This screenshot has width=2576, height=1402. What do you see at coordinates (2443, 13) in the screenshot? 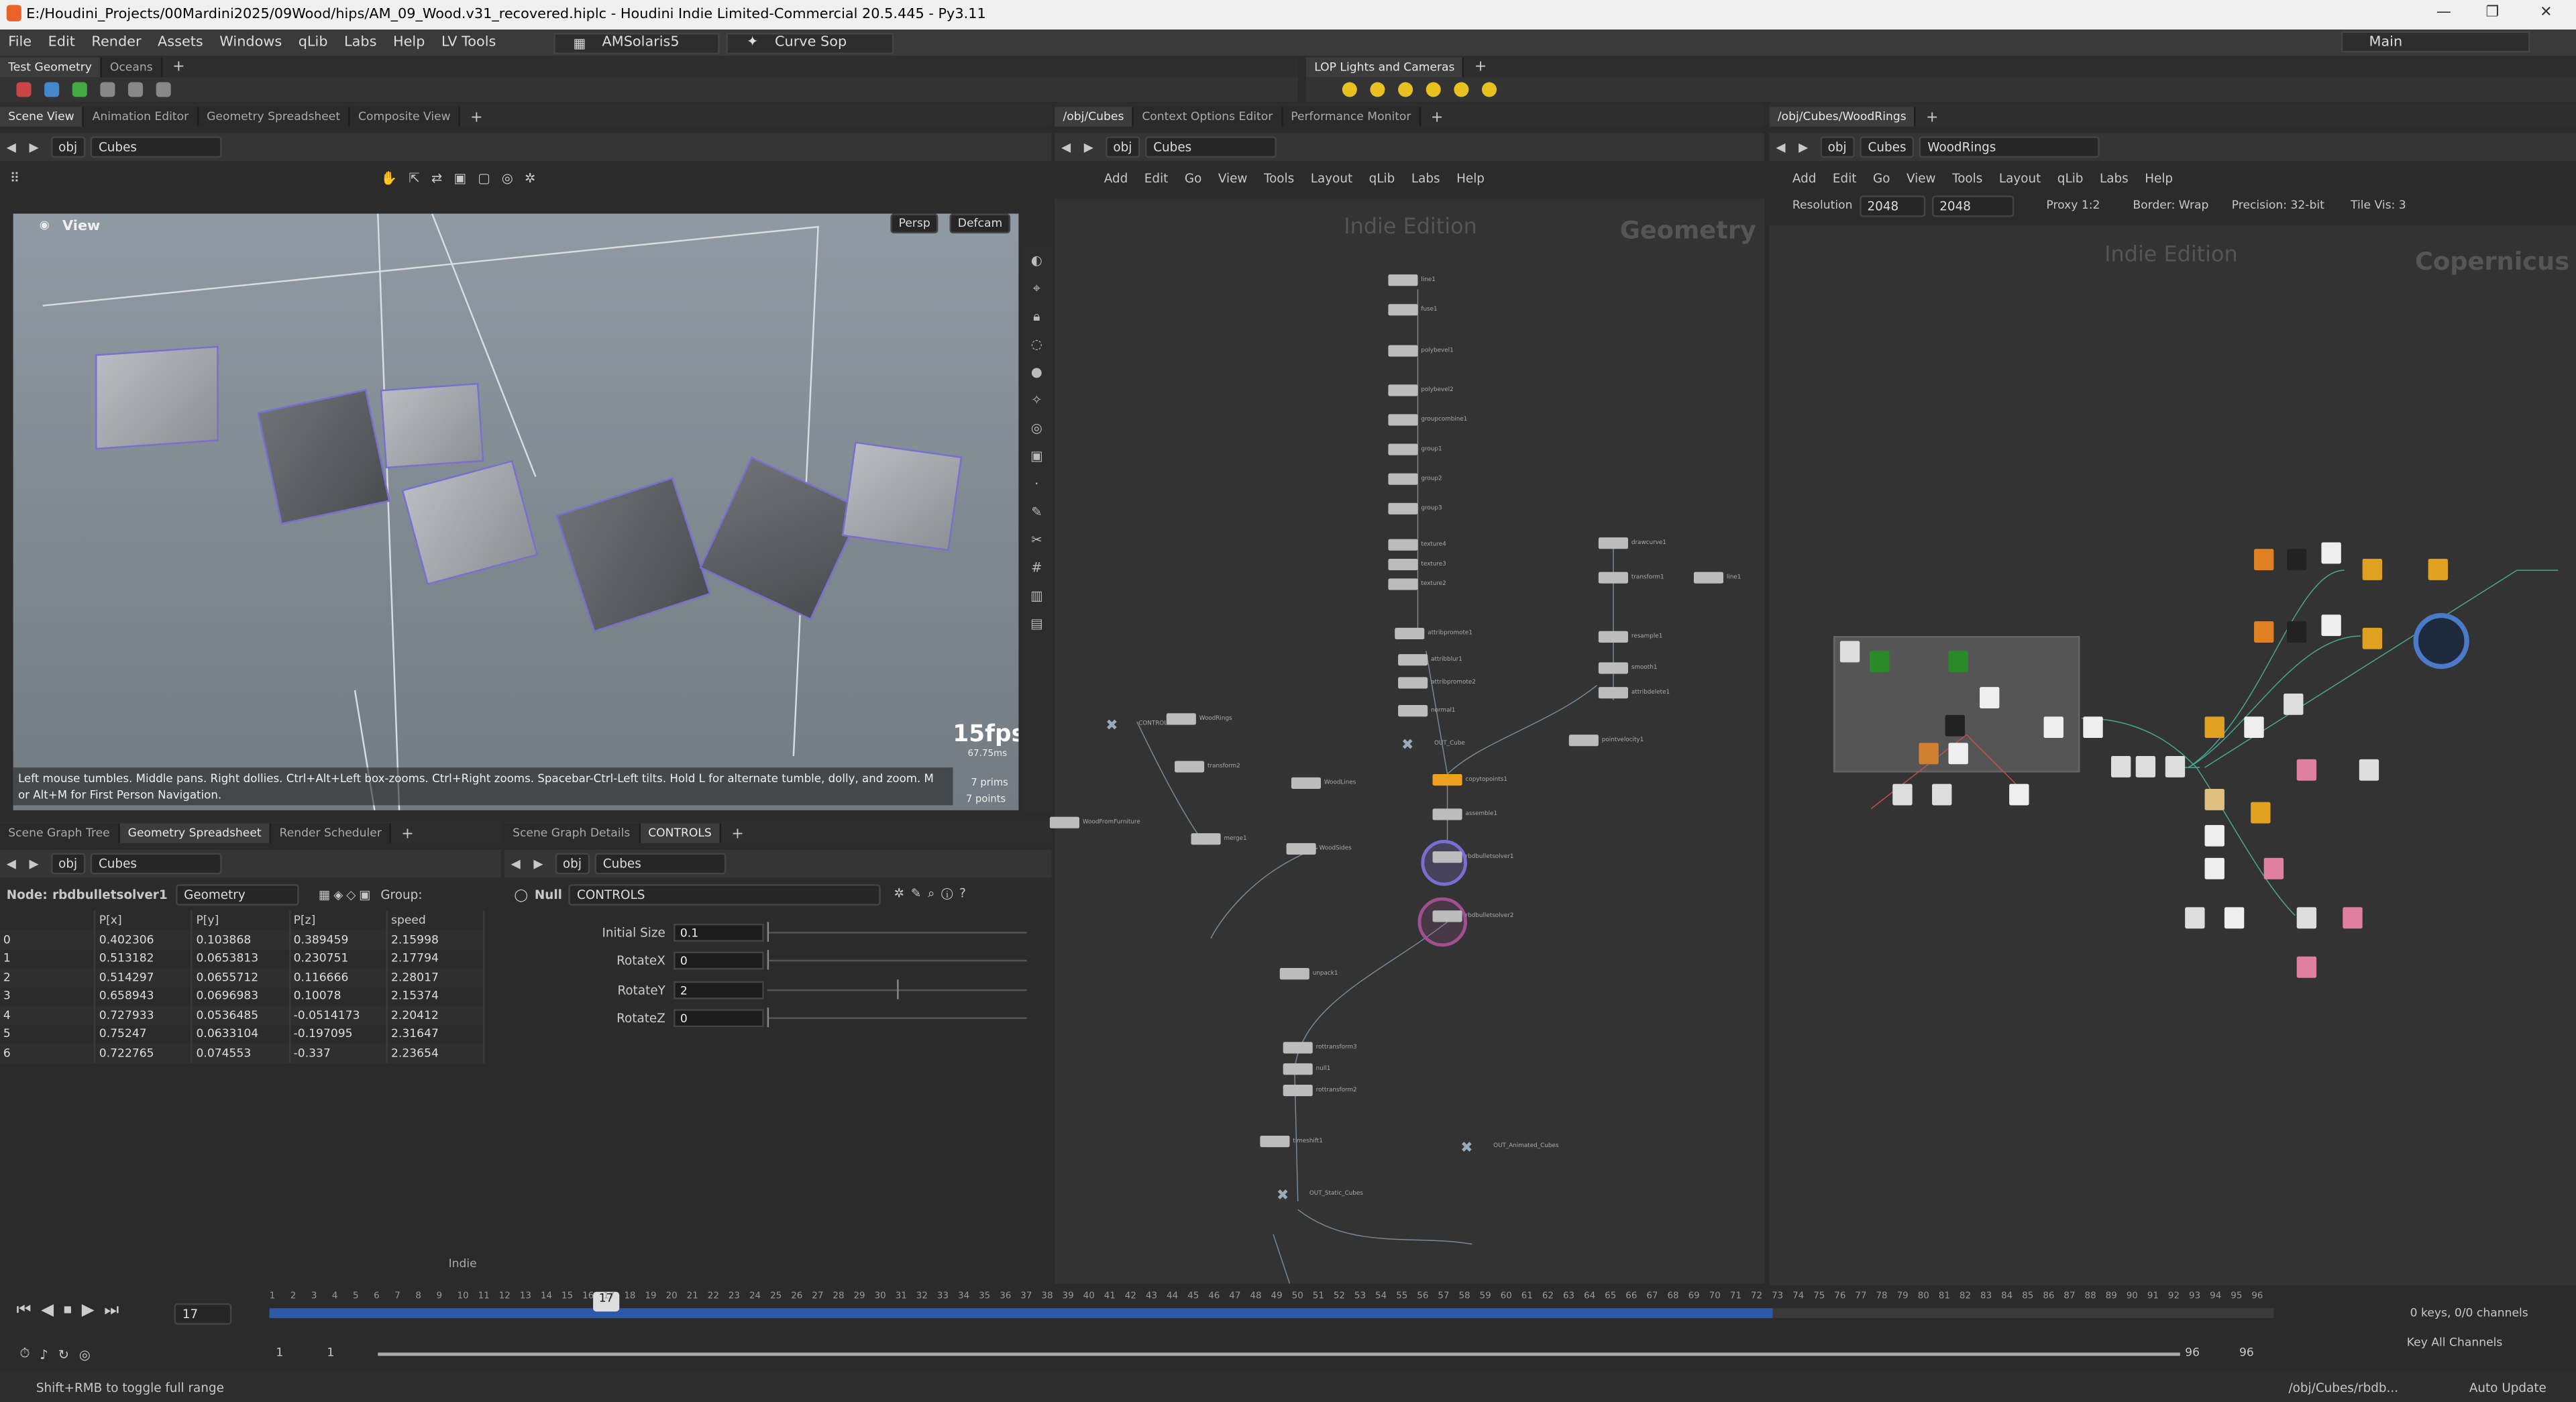
I see `minimize-button: —` at bounding box center [2443, 13].